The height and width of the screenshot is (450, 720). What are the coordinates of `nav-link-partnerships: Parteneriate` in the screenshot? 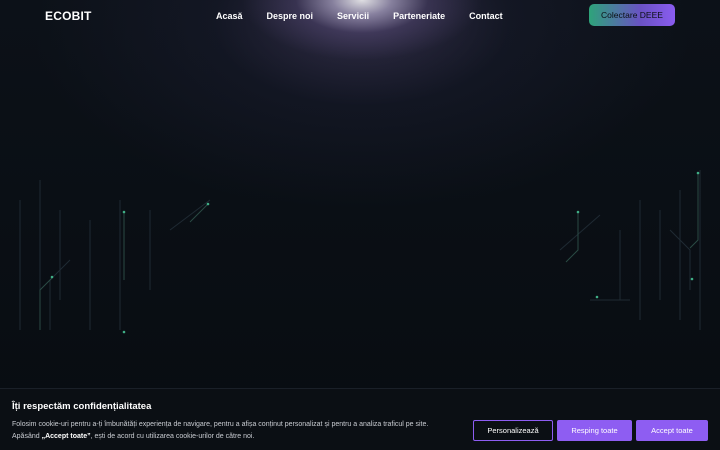 It's located at (419, 16).